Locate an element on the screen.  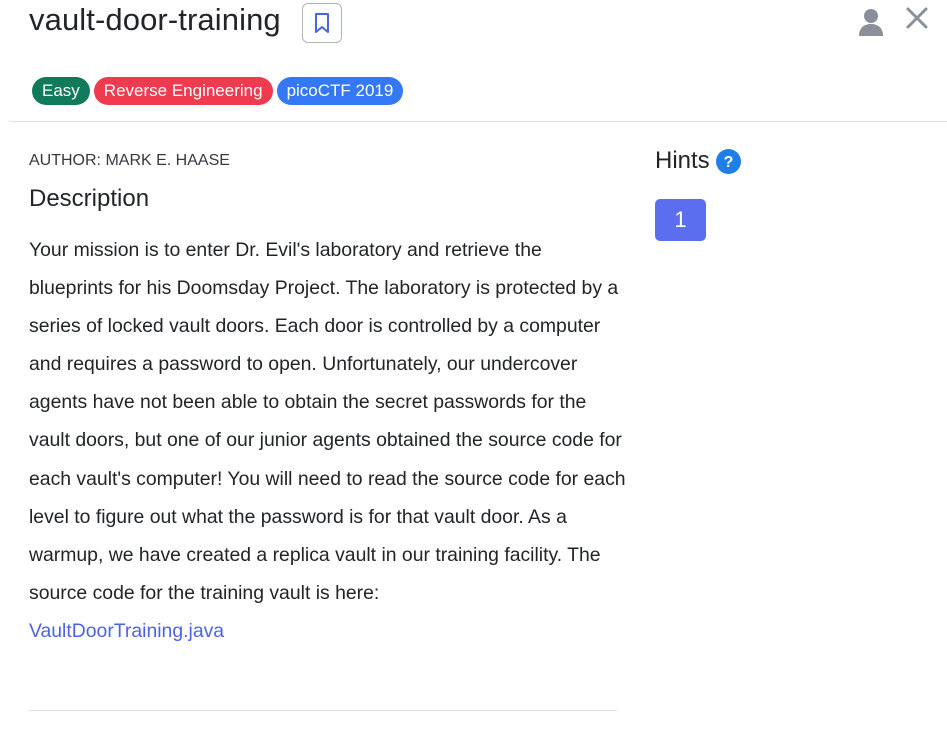
tag-event: picoCTF 2019 is located at coordinates (340, 91).